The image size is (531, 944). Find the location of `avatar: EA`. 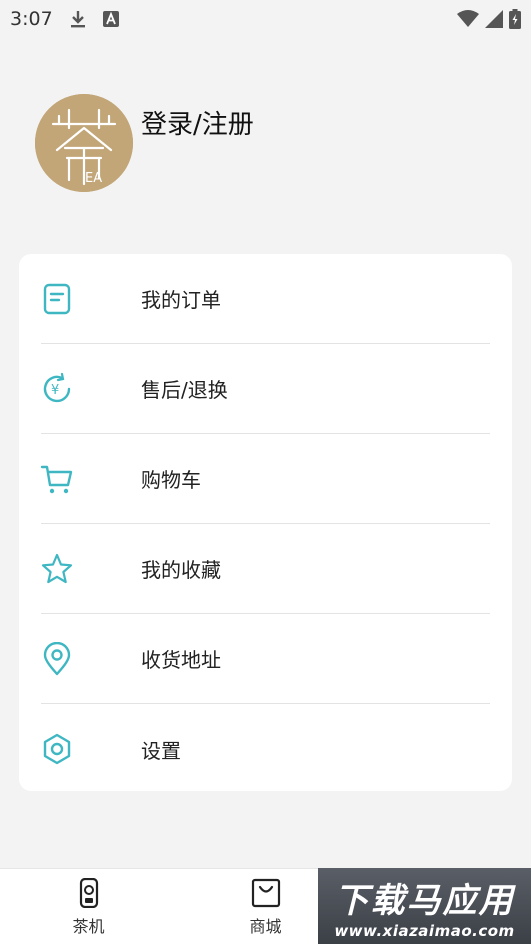

avatar: EA is located at coordinates (84, 143).